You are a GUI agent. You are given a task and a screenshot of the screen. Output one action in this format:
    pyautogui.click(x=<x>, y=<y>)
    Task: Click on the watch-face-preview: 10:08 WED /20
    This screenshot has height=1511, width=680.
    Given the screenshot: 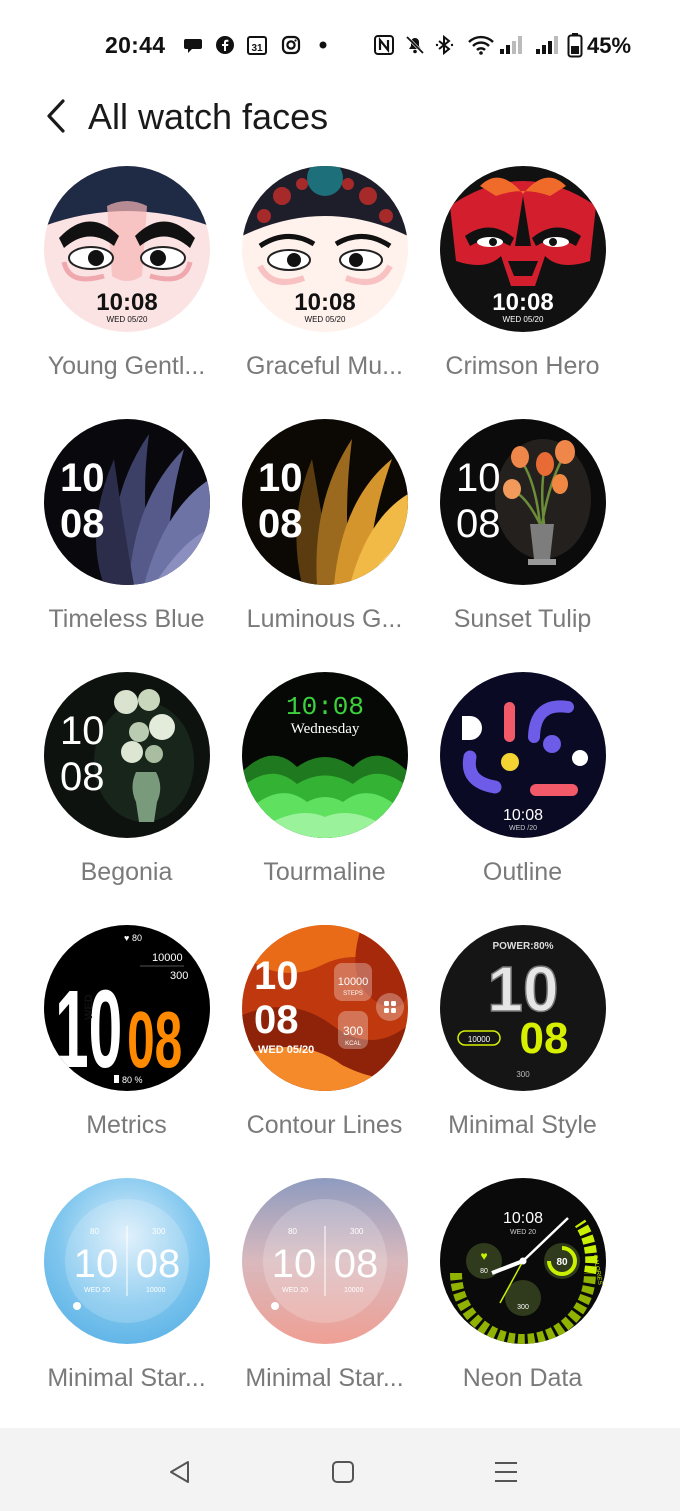 What is the action you would take?
    pyautogui.click(x=523, y=755)
    